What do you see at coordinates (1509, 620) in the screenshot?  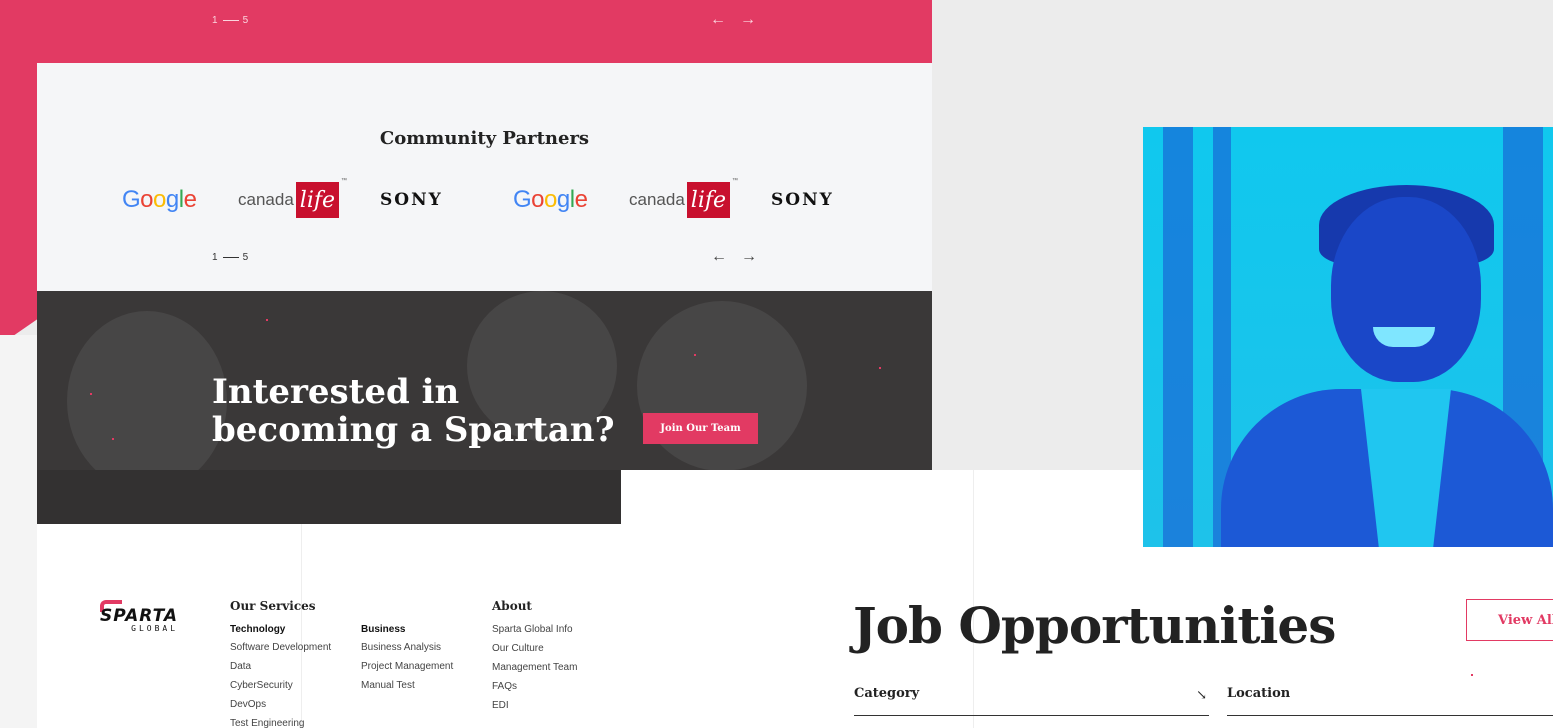 I see `view-all-button: View All` at bounding box center [1509, 620].